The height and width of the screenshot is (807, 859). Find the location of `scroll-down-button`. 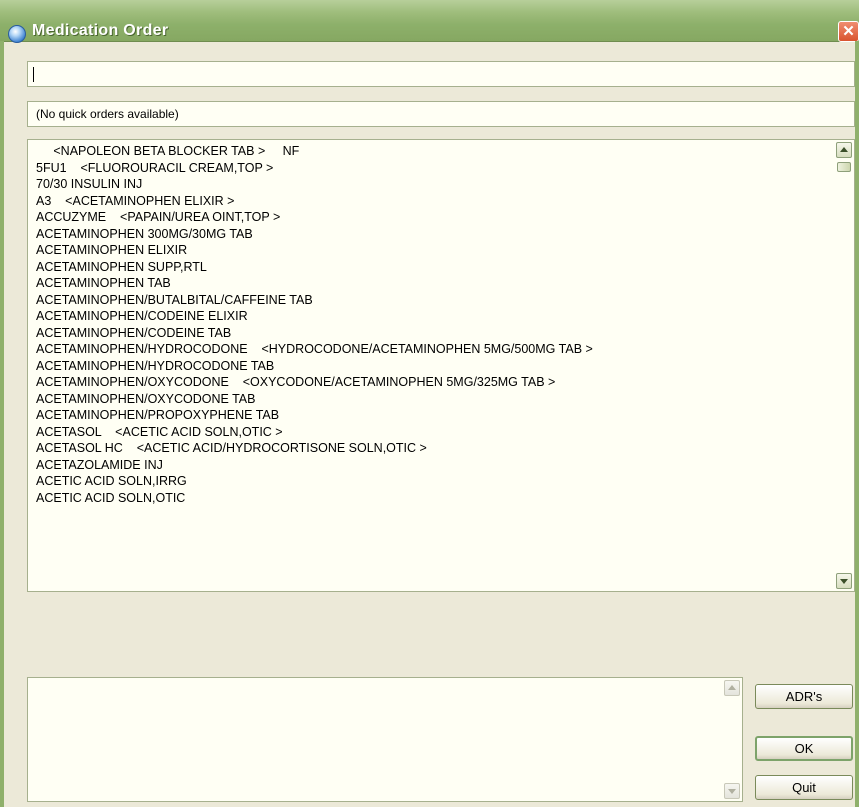

scroll-down-button is located at coordinates (844, 581).